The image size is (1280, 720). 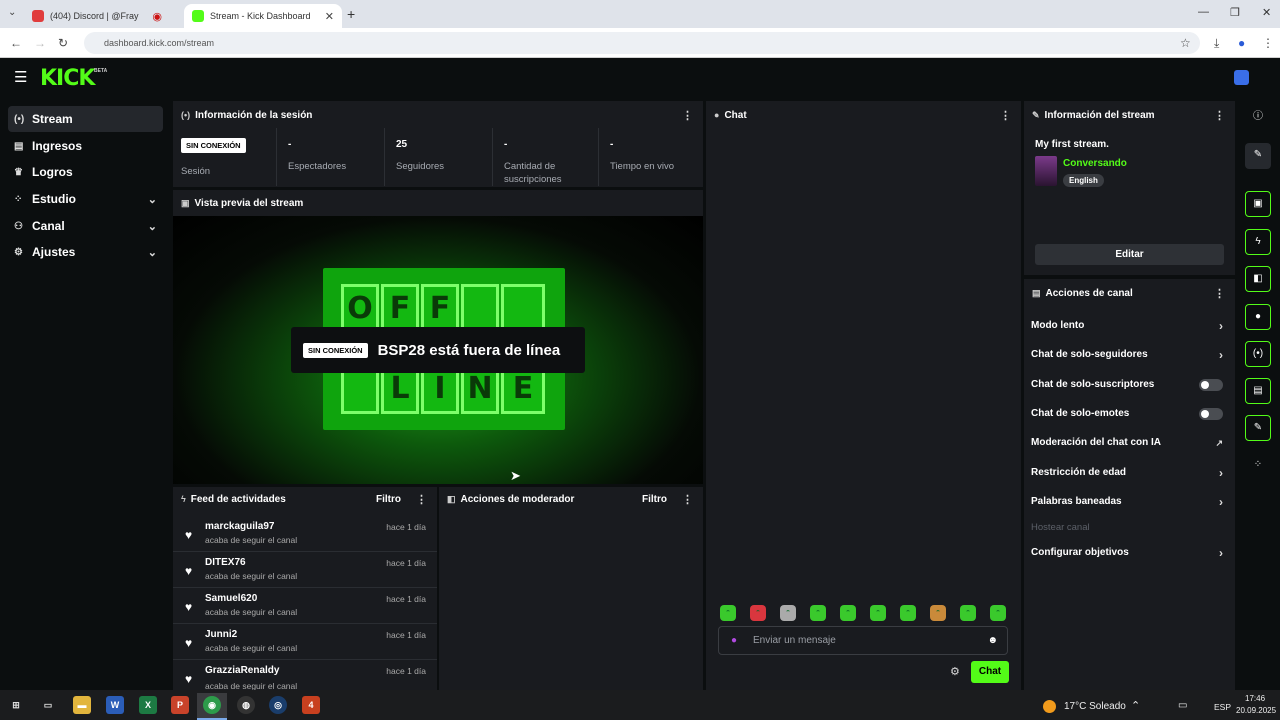 What do you see at coordinates (1129, 326) in the screenshot?
I see `action-slow-mode: Modo lento ›` at bounding box center [1129, 326].